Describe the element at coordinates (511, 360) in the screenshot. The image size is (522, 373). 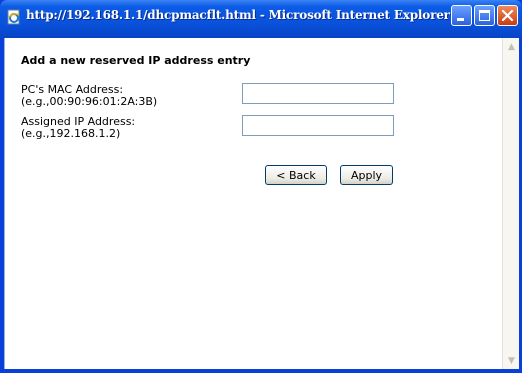
I see `scroll-down-icon: ▼` at that location.